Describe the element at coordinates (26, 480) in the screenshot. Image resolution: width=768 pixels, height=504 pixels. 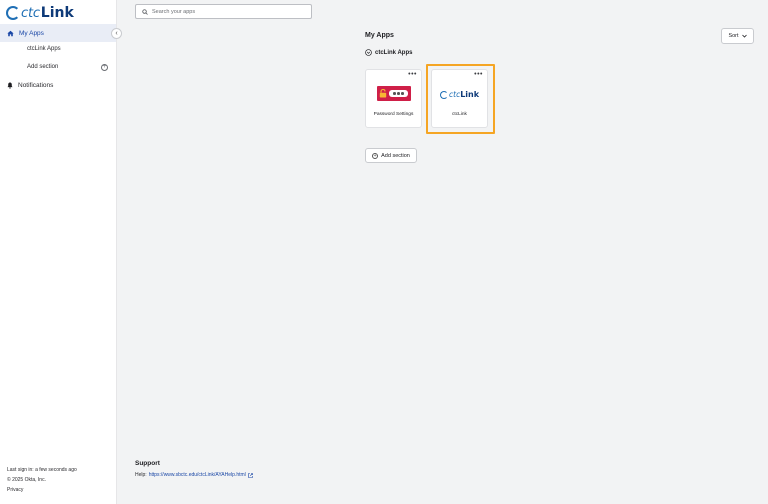
I see `copyright-text: © 2025 Okta, Inc.` at that location.